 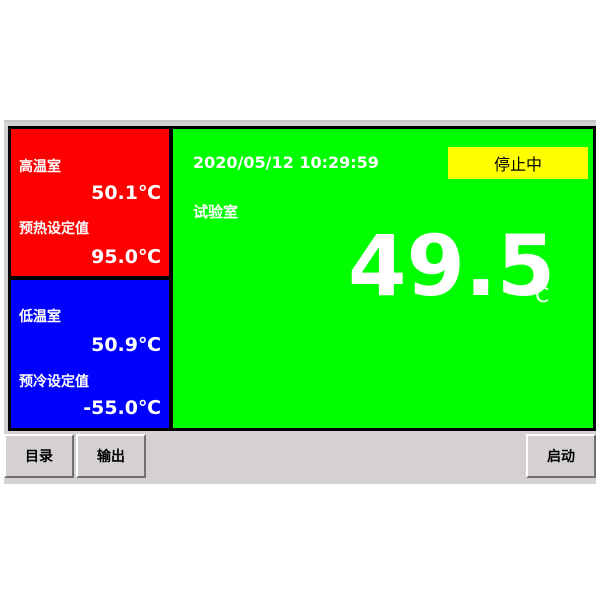 I want to click on hot-chamber-panel: 高温室 50.1℃ 预热设定值 95.0℃, so click(x=90, y=202).